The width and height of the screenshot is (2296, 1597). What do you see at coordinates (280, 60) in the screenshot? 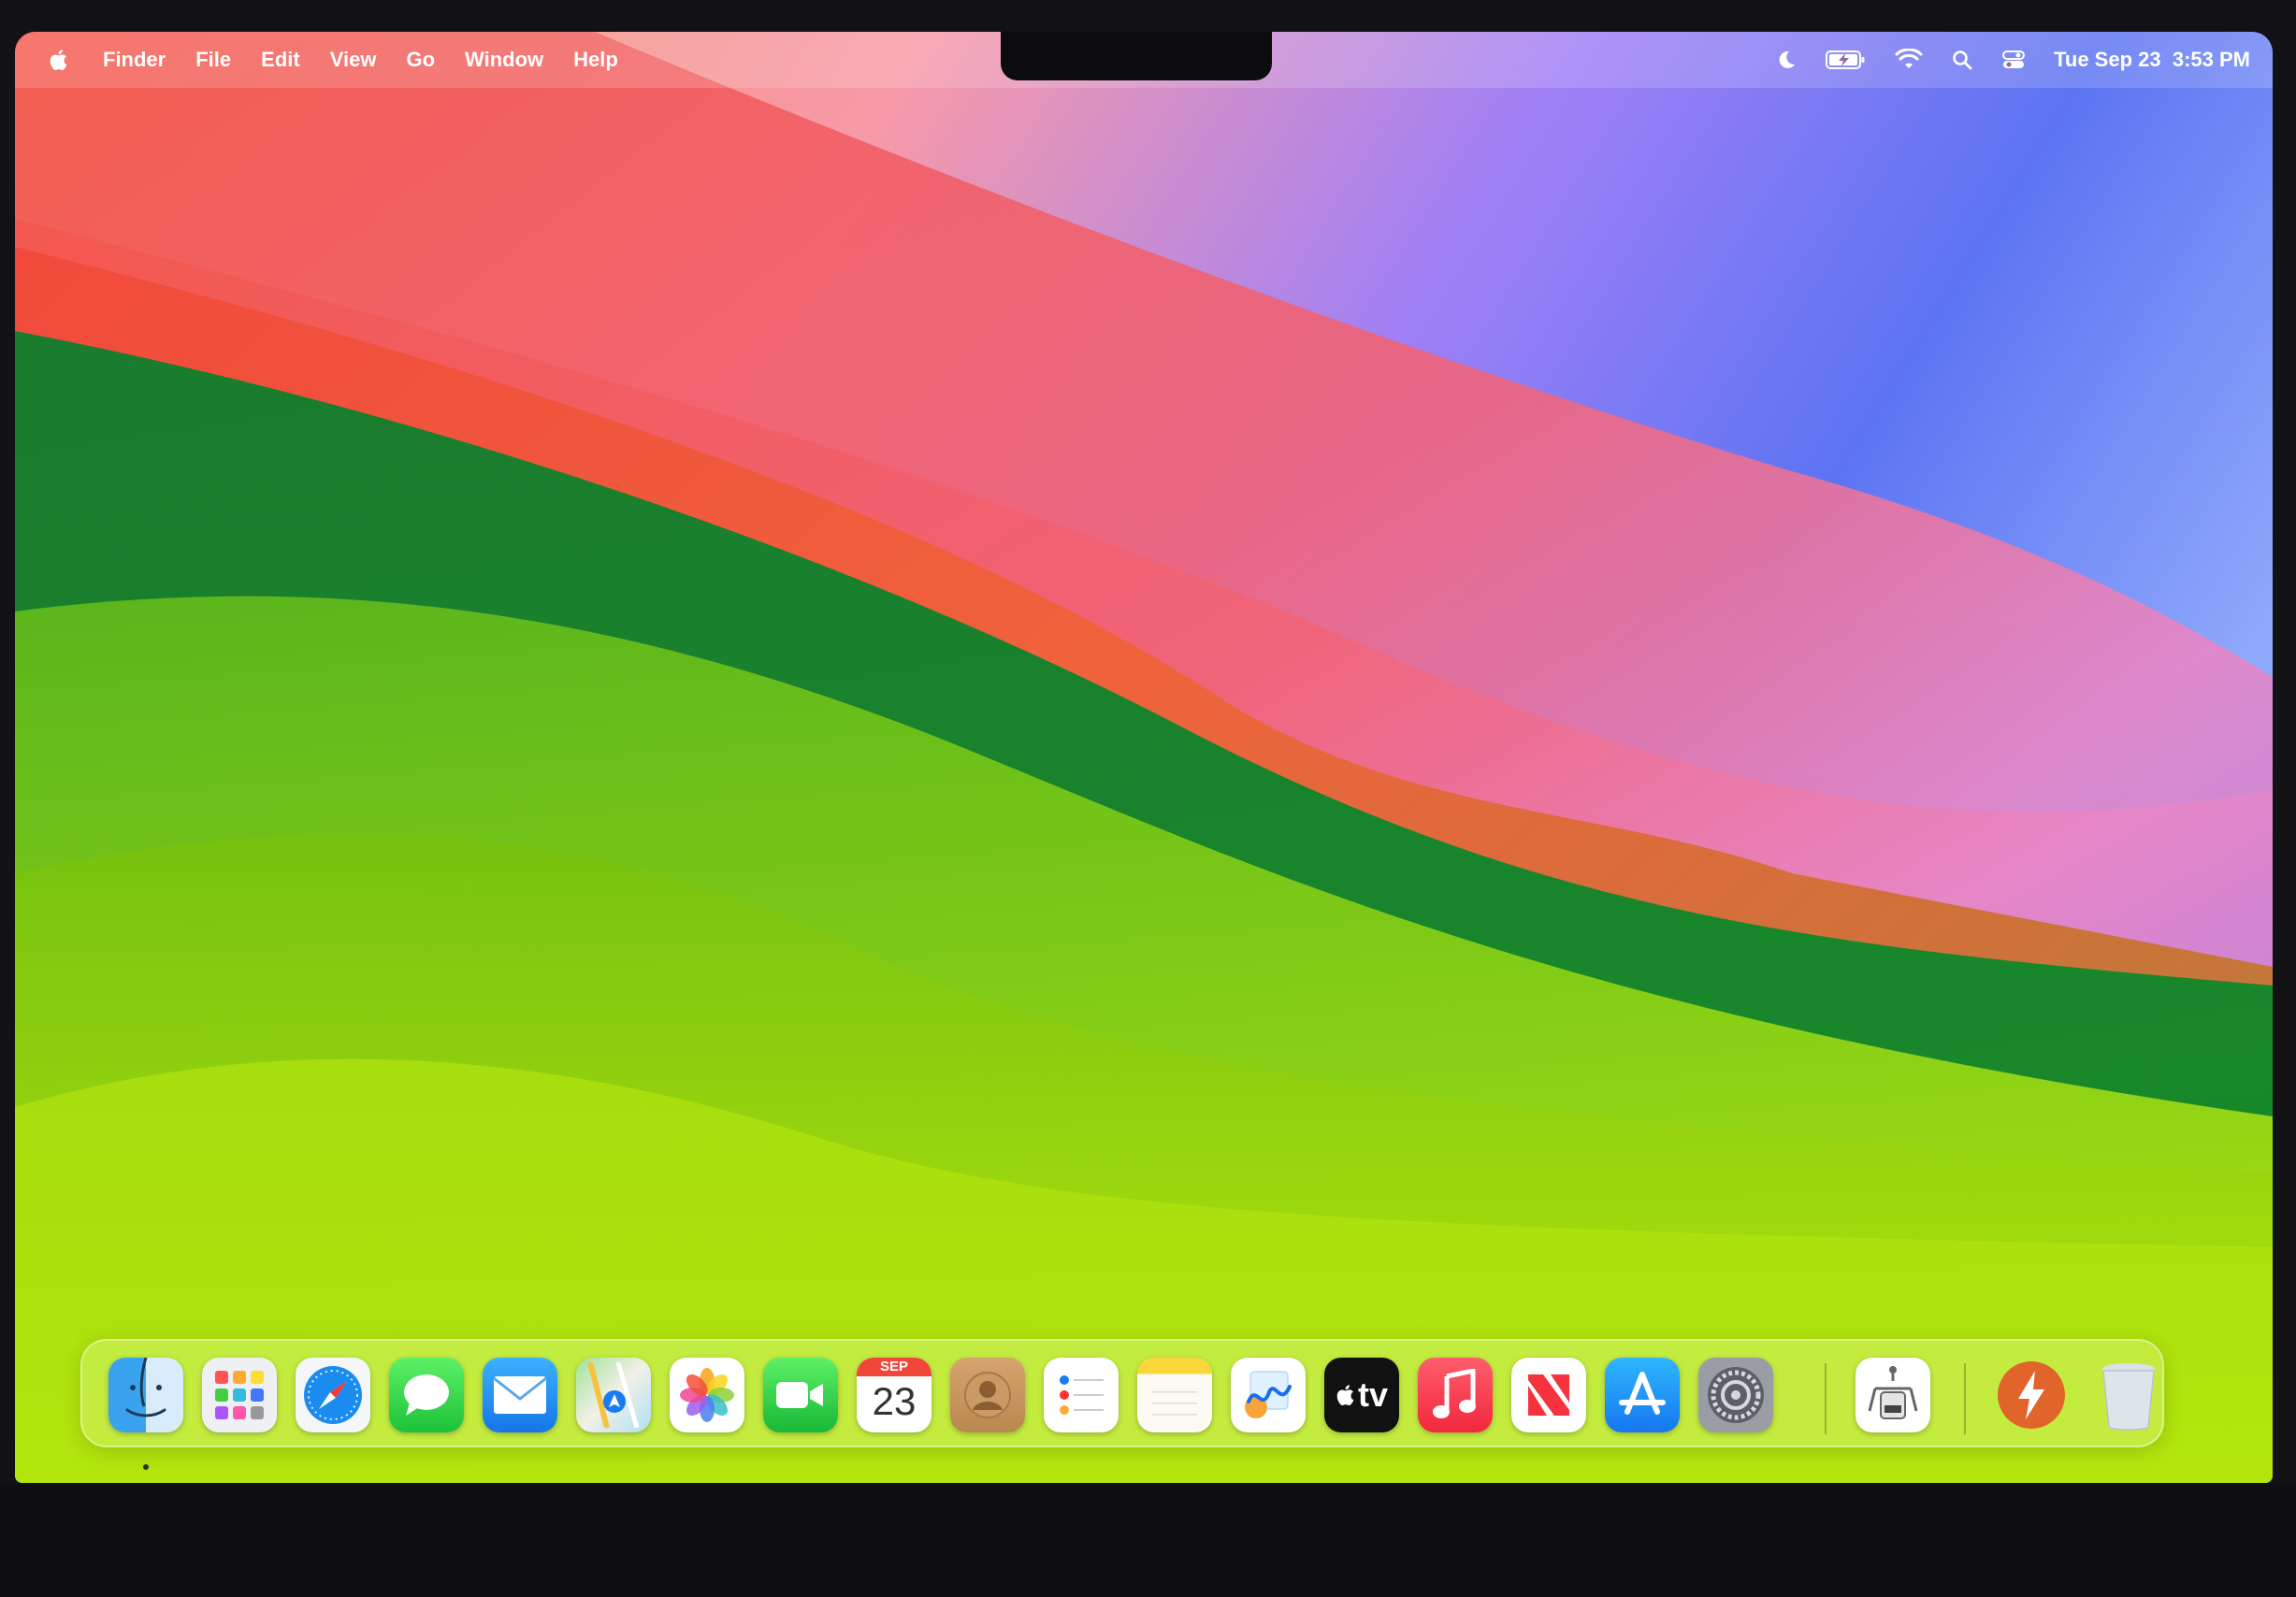
I see `menu-edit: Edit` at bounding box center [280, 60].